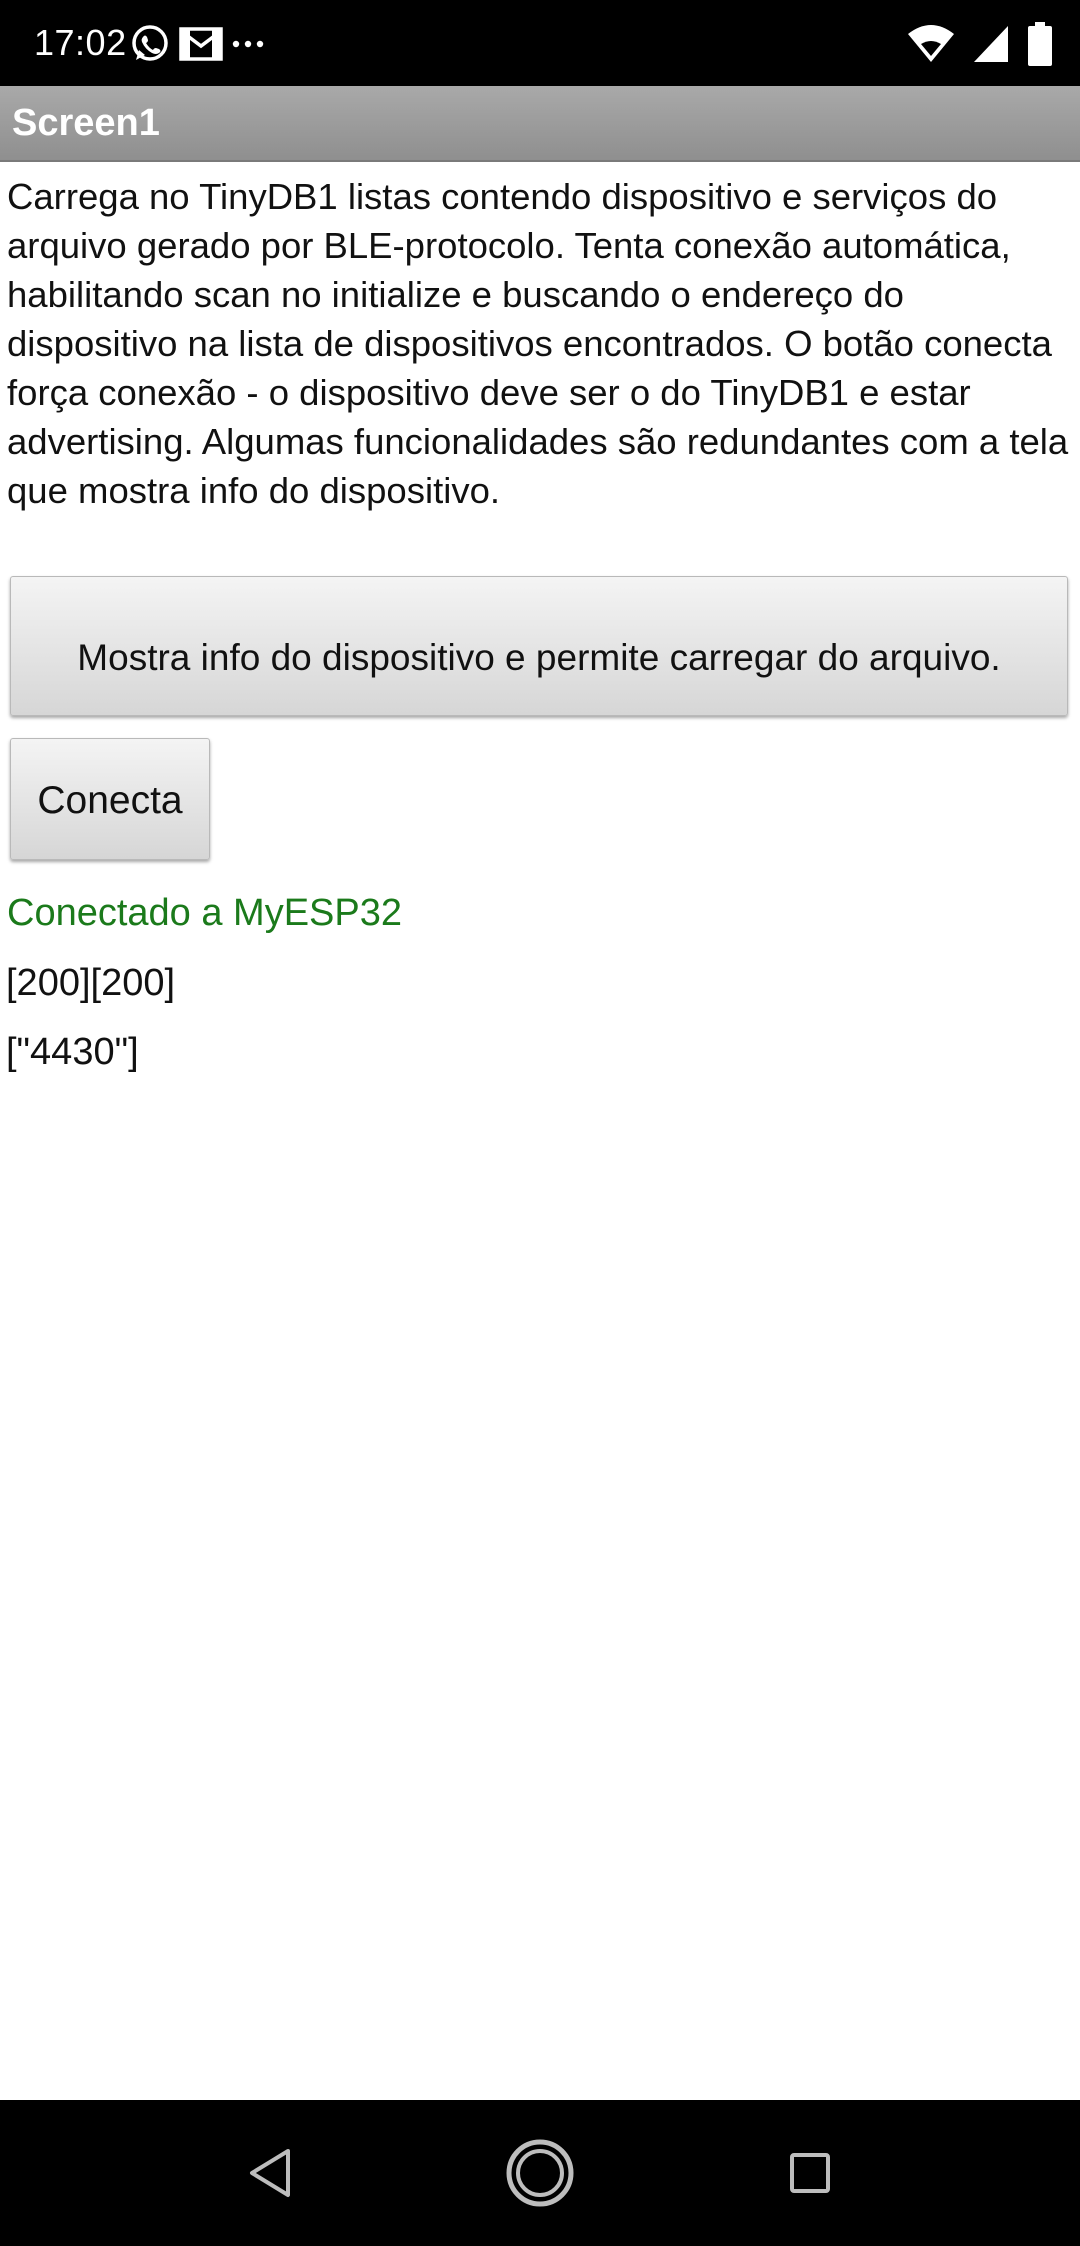  Describe the element at coordinates (931, 44) in the screenshot. I see `wifi-icon` at that location.